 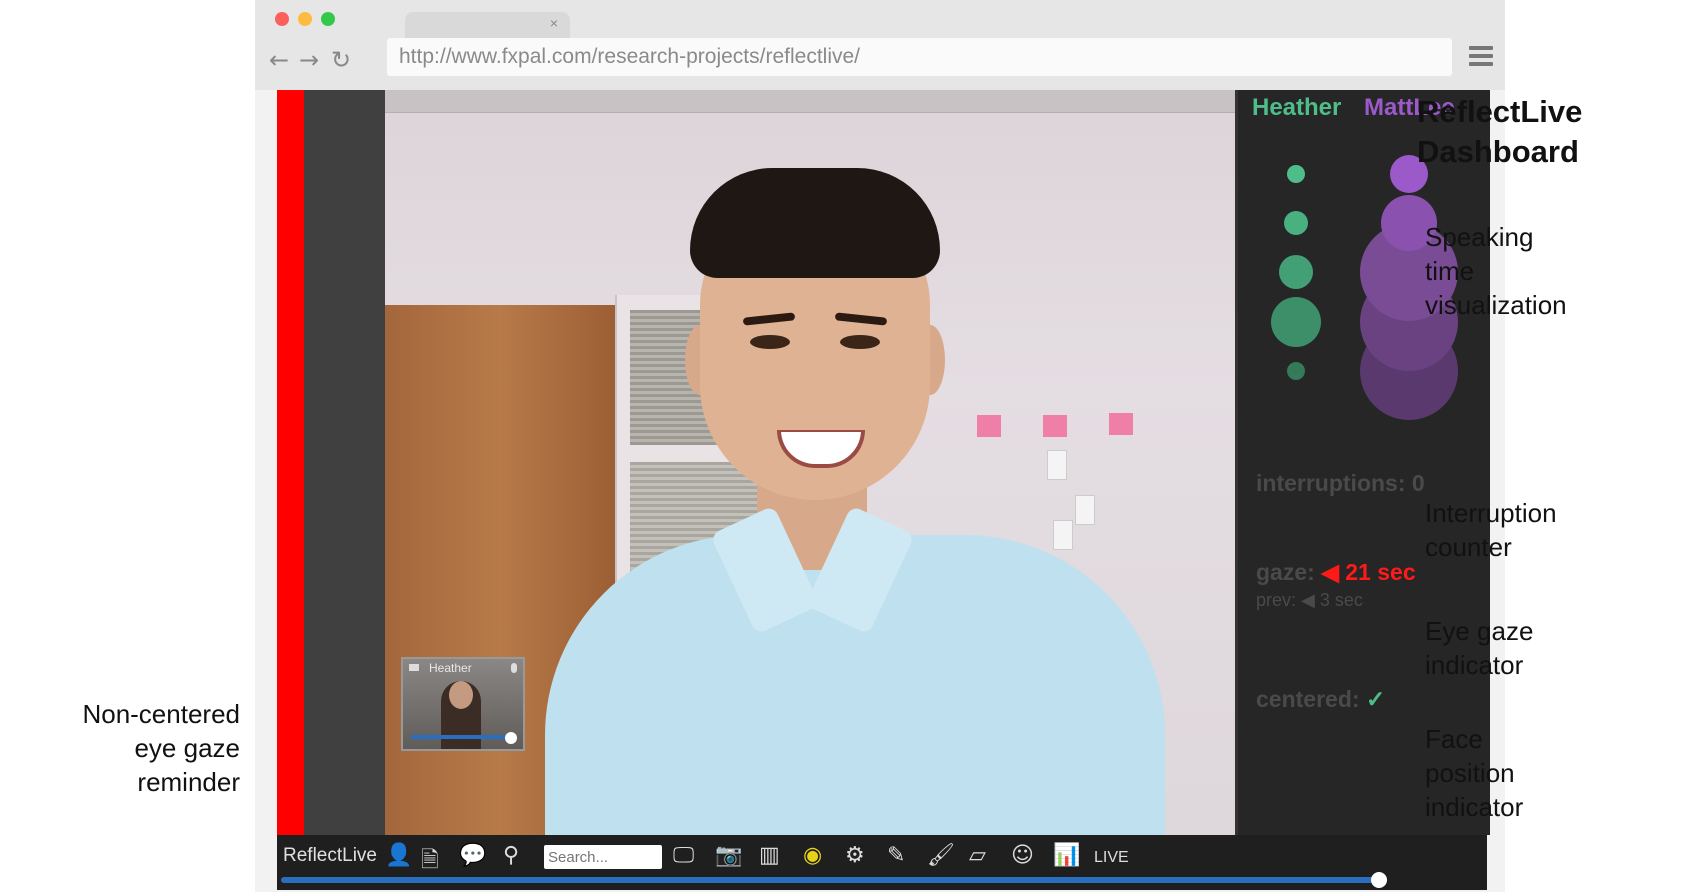 I want to click on maximize-window-button, so click(x=328, y=19).